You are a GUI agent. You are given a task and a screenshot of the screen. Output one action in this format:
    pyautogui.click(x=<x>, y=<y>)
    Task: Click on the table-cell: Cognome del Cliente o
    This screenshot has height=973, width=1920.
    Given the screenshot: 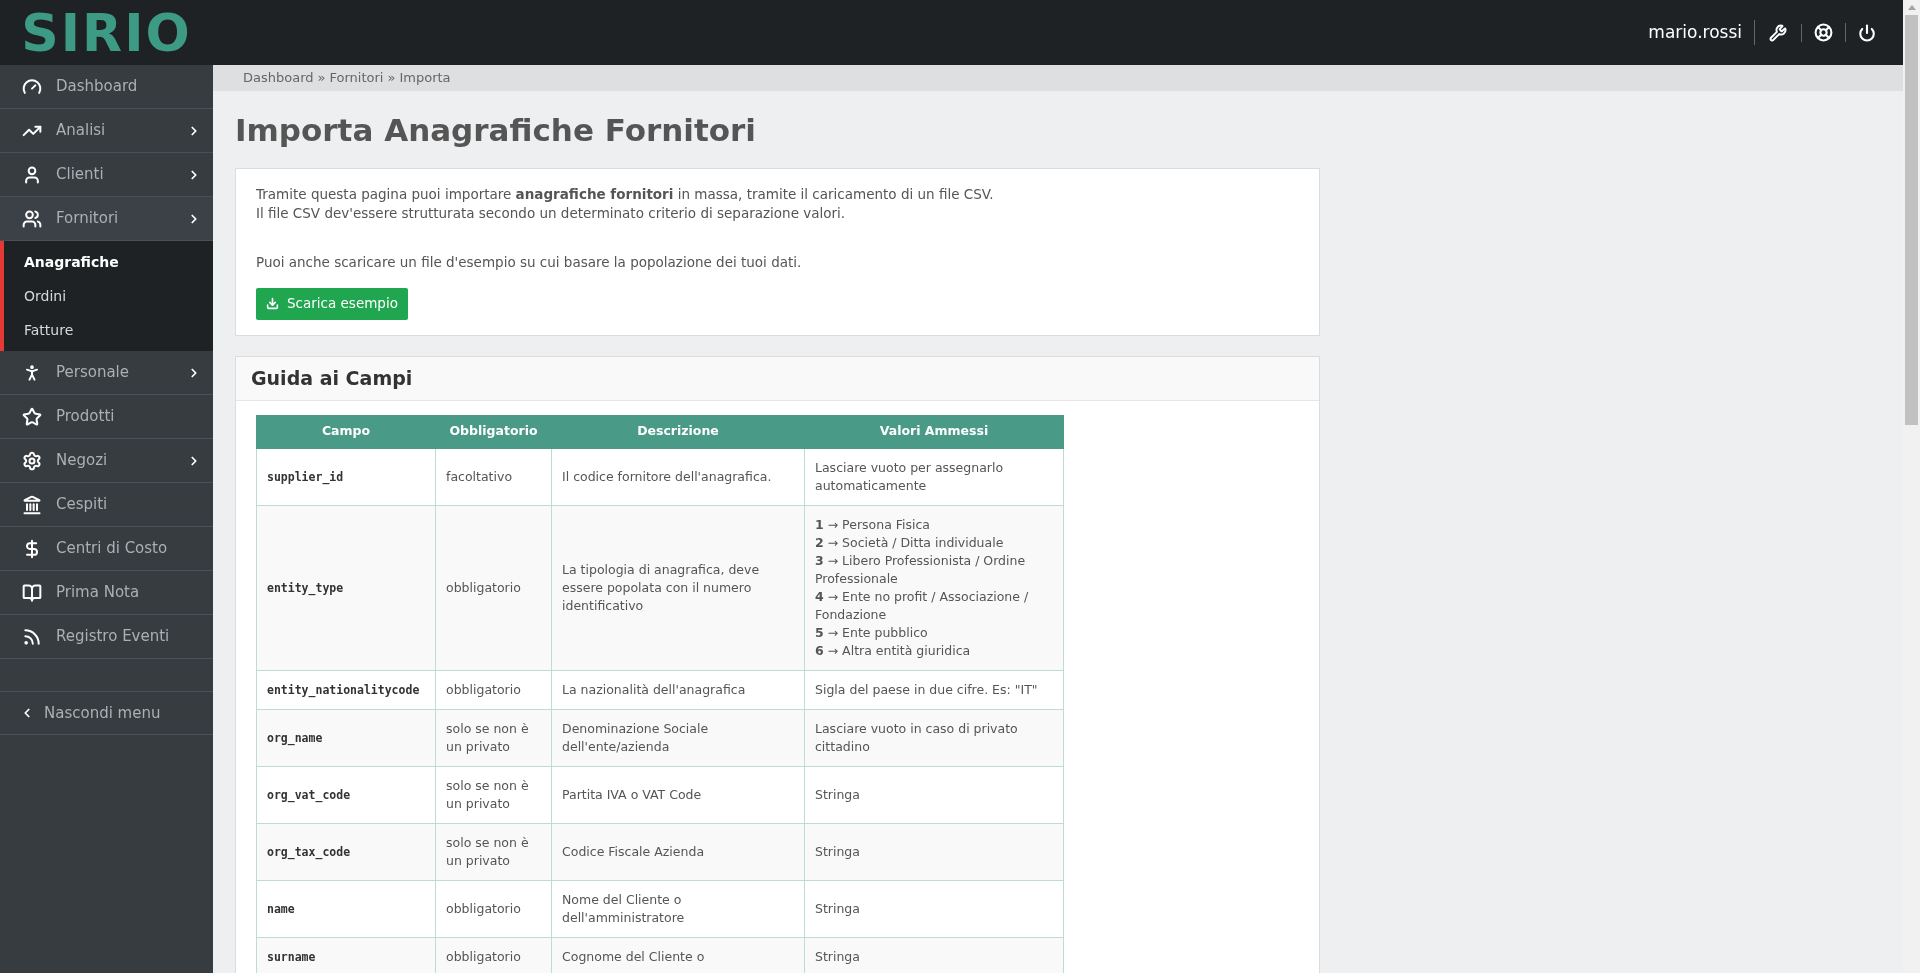 What is the action you would take?
    pyautogui.click(x=678, y=955)
    